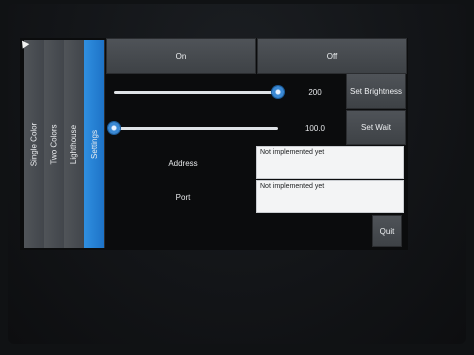 This screenshot has width=474, height=355. I want to click on tab-lighthouse: Lighthouse, so click(74, 144).